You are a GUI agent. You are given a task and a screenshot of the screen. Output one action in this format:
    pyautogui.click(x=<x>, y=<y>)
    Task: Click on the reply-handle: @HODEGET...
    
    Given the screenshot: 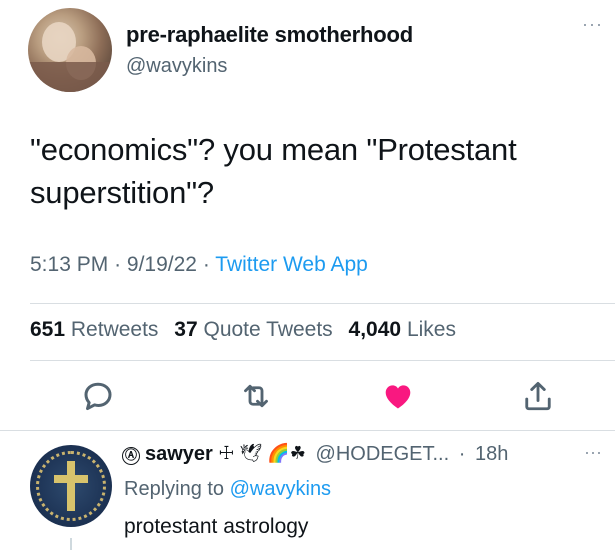 What is the action you would take?
    pyautogui.click(x=383, y=454)
    